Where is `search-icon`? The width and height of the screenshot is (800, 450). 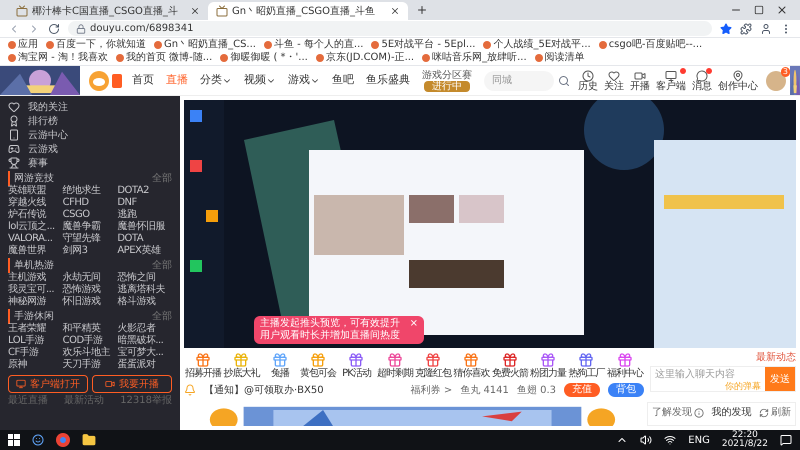
search-icon is located at coordinates (564, 80).